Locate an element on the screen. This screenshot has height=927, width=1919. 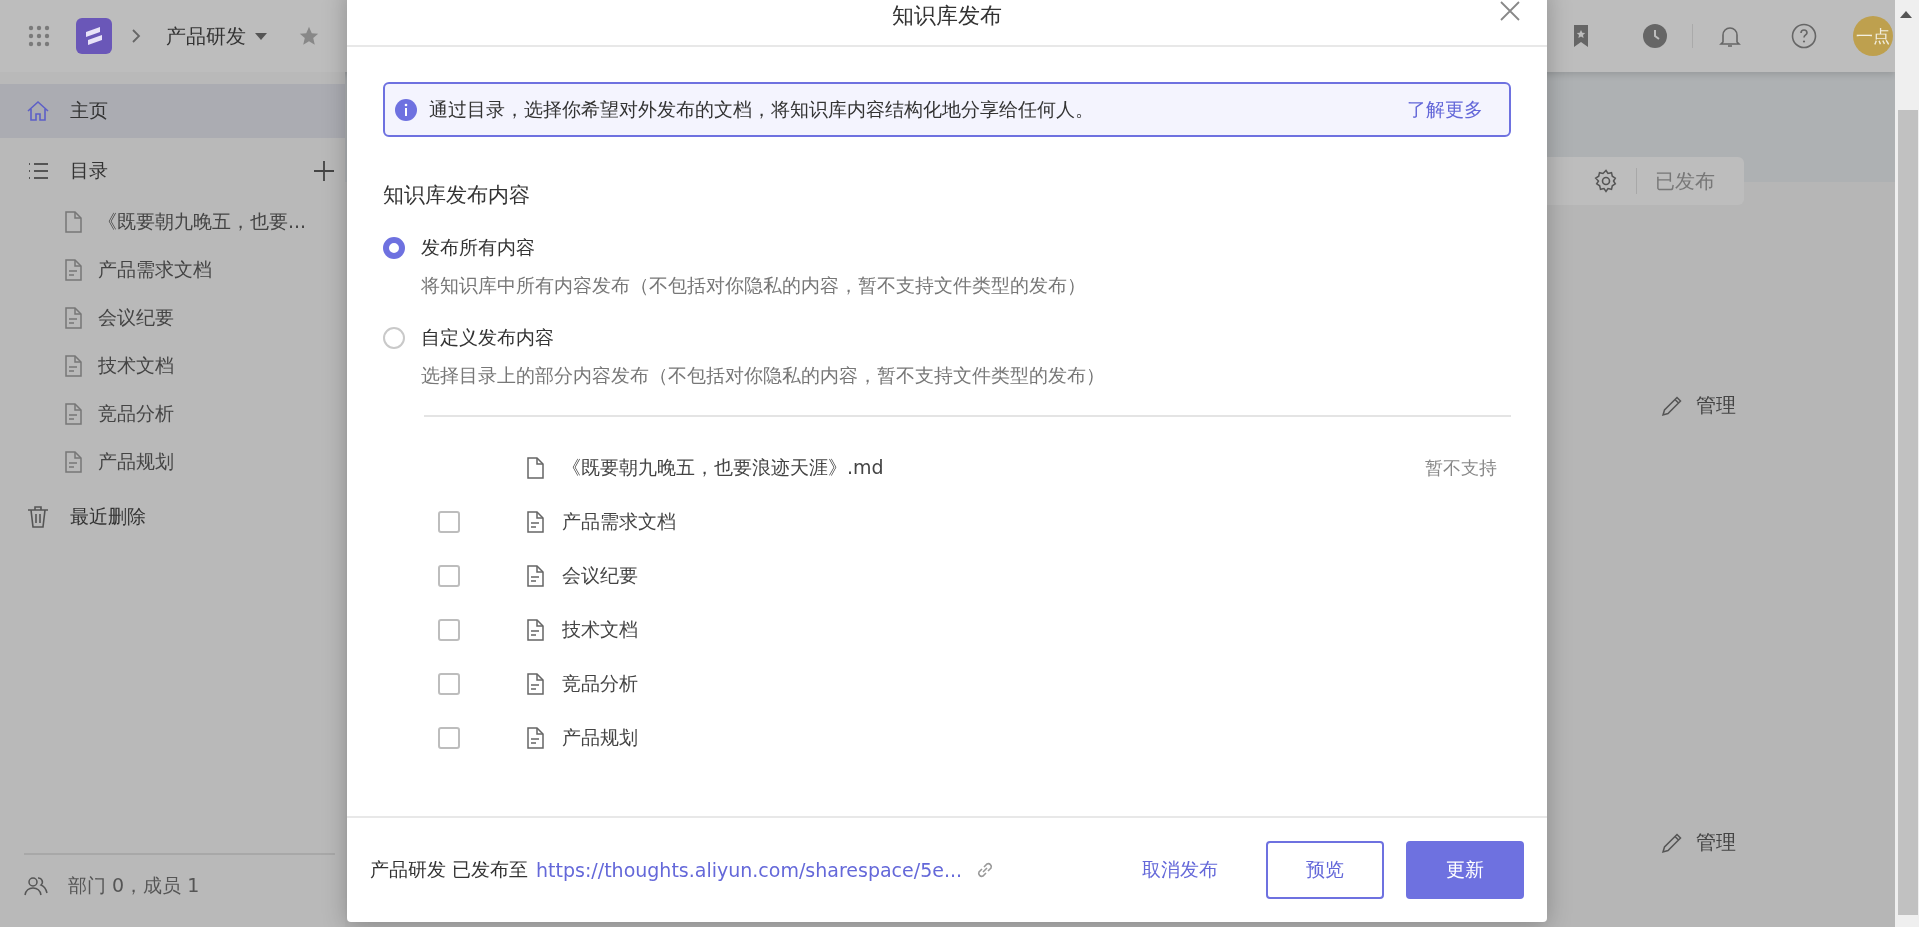
catalog-item: 技术文档 is located at coordinates (172, 366).